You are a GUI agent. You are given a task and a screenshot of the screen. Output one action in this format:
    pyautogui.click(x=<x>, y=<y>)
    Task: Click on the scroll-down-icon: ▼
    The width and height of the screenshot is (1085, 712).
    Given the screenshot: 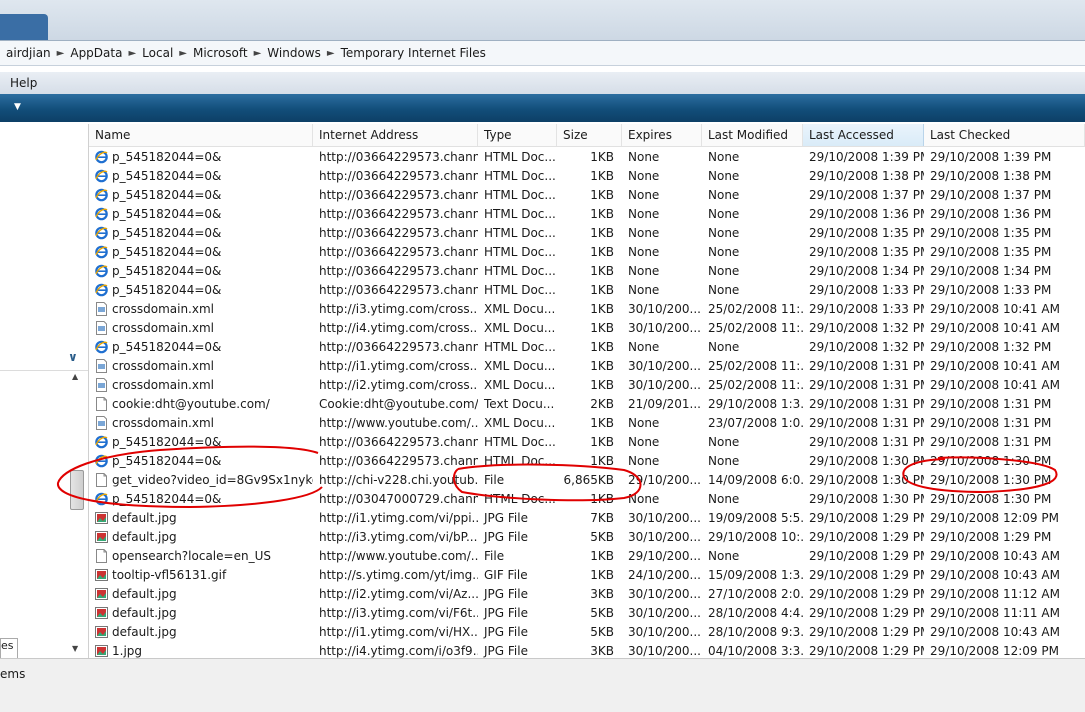 What is the action you would take?
    pyautogui.click(x=75, y=648)
    